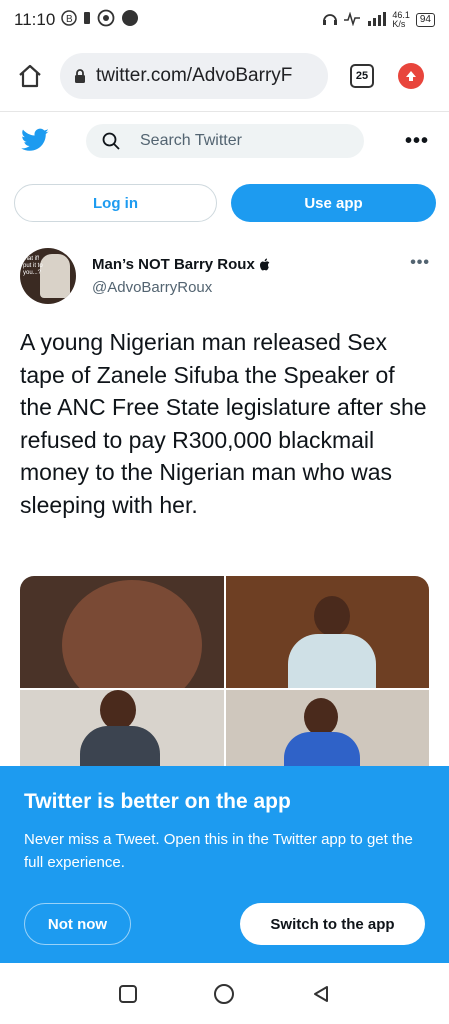 Image resolution: width=449 pixels, height=1024 pixels. Describe the element at coordinates (115, 203) in the screenshot. I see `login-button: Log in` at that location.